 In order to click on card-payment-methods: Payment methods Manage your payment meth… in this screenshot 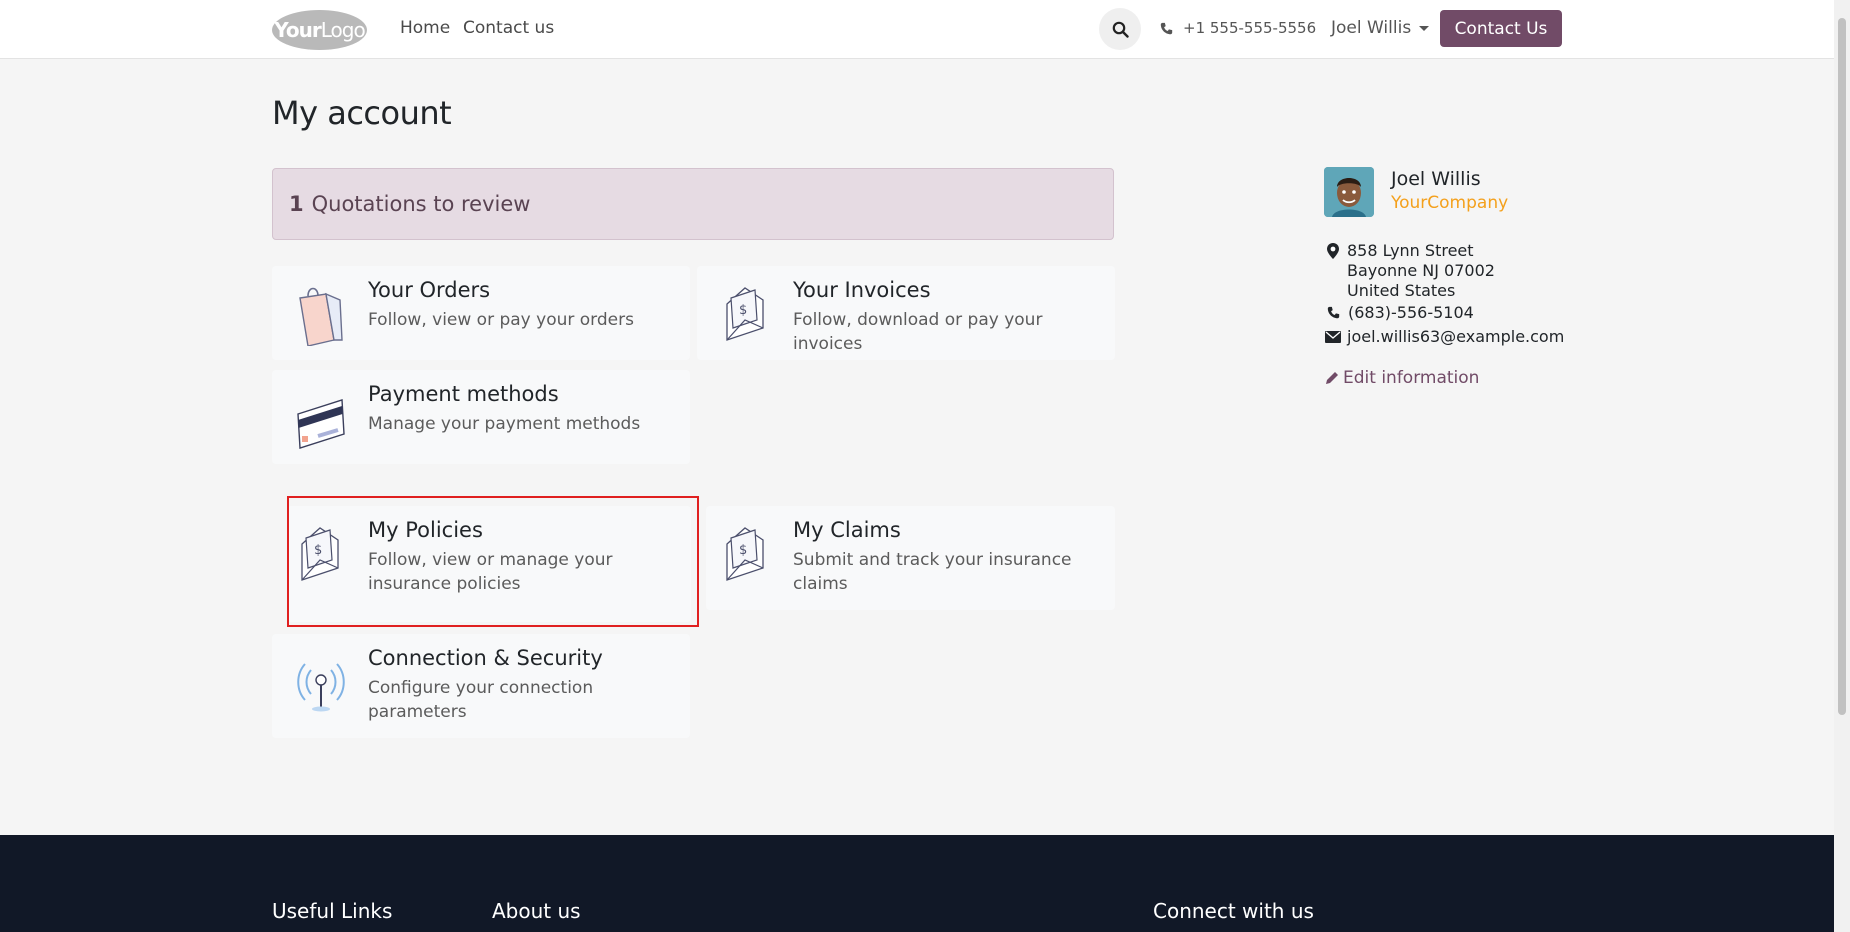, I will do `click(481, 417)`.